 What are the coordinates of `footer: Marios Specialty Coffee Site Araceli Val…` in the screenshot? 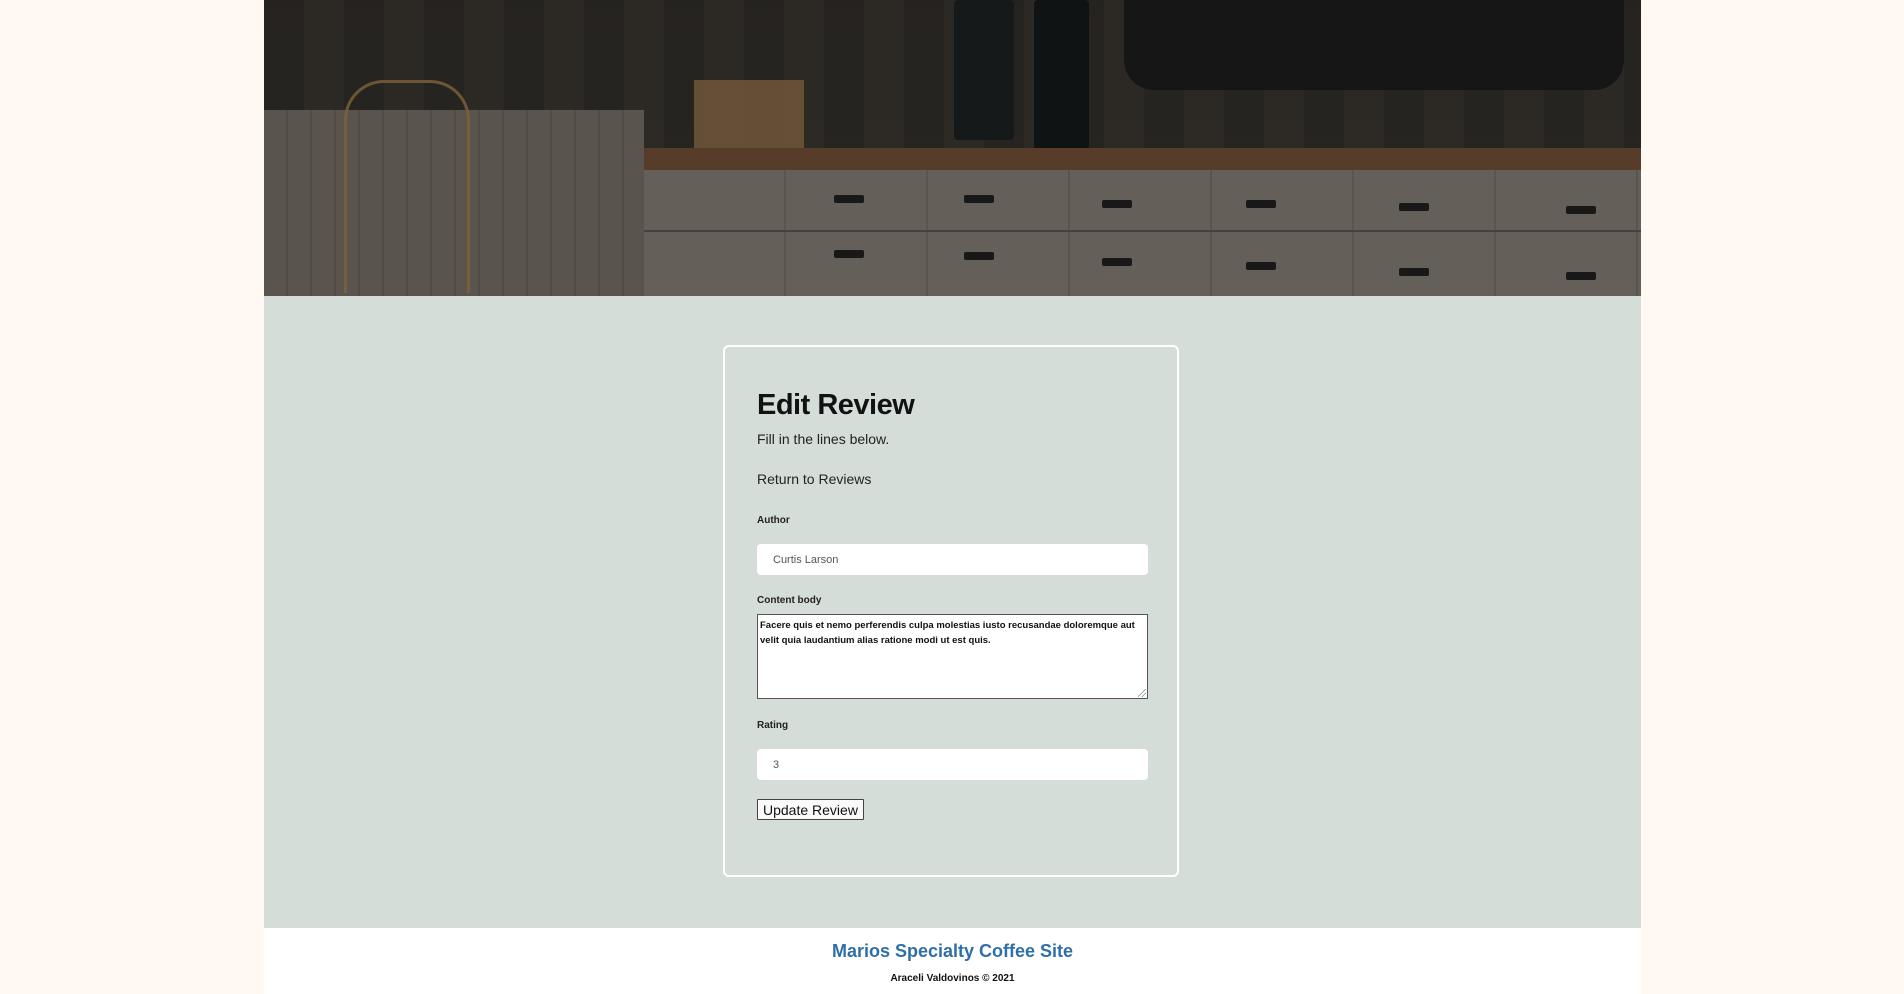 It's located at (952, 961).